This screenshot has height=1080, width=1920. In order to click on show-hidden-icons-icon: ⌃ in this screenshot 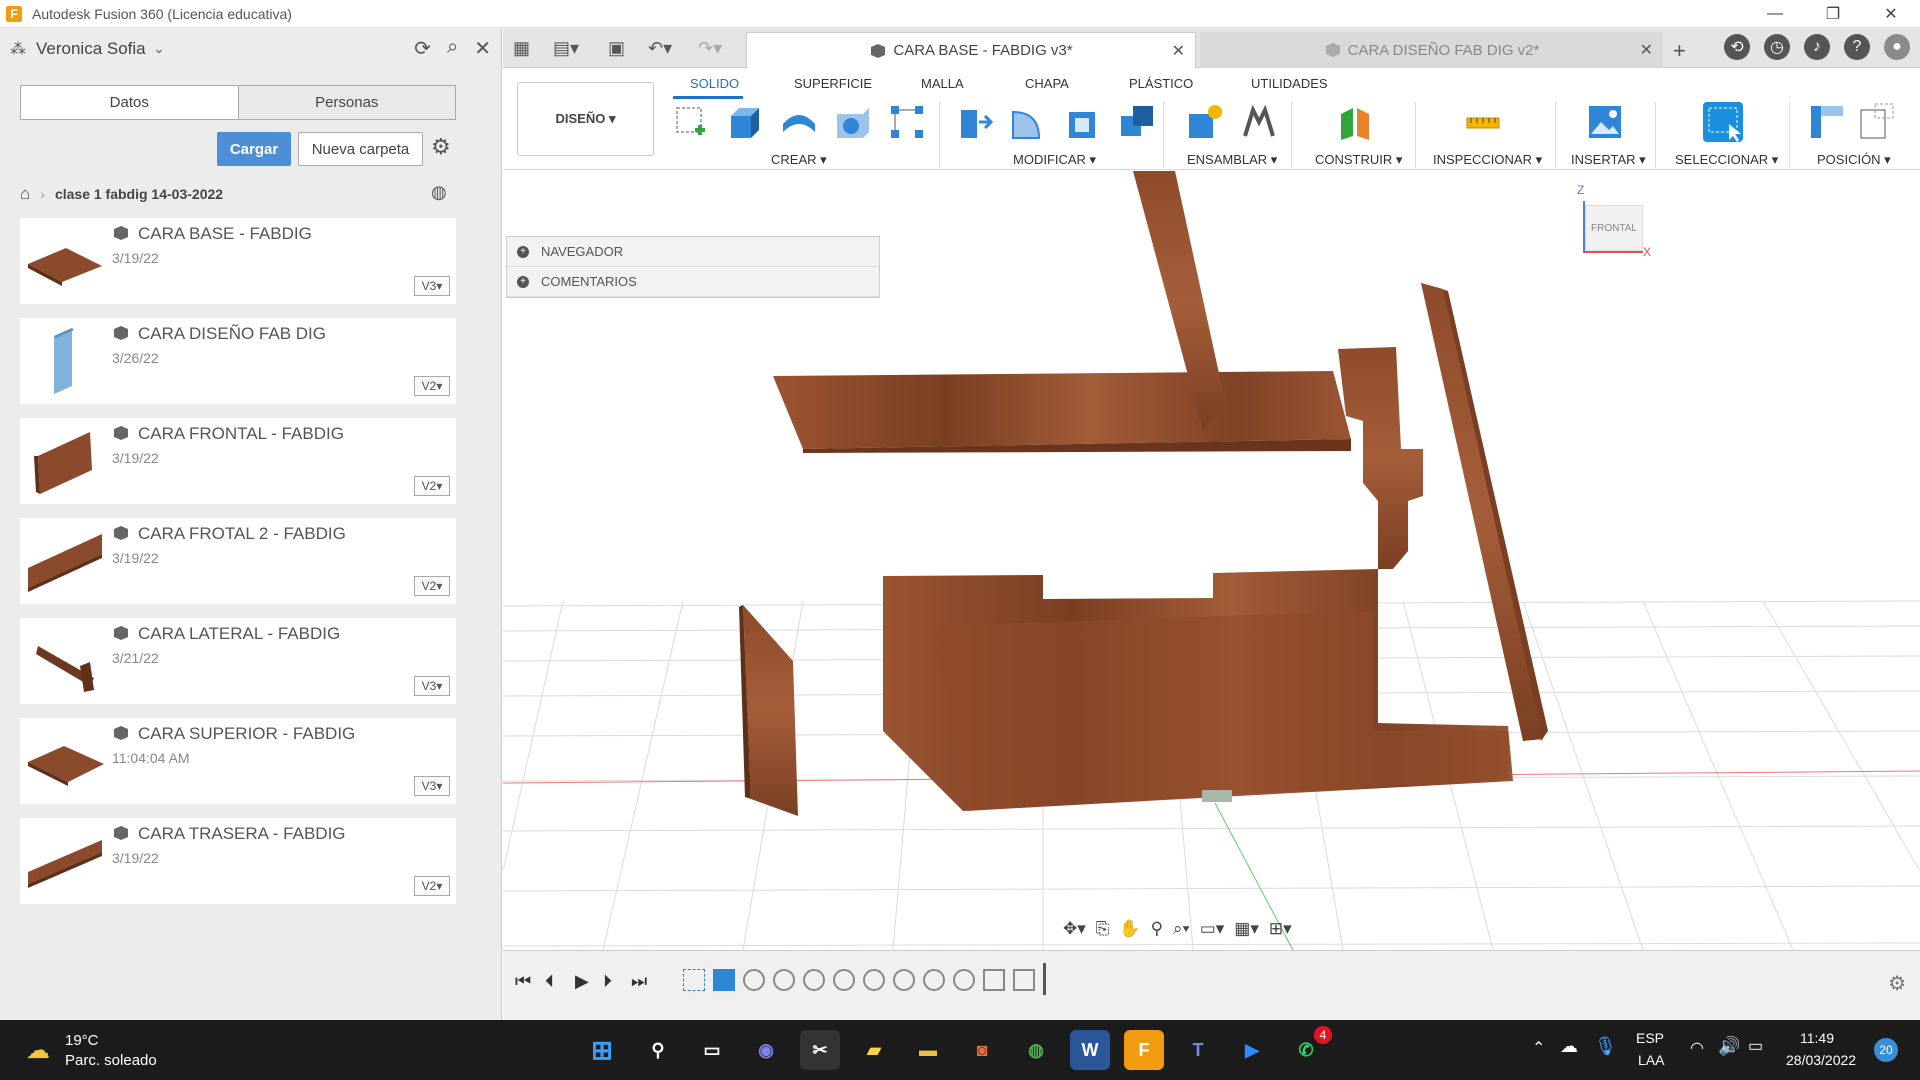, I will do `click(1538, 1048)`.